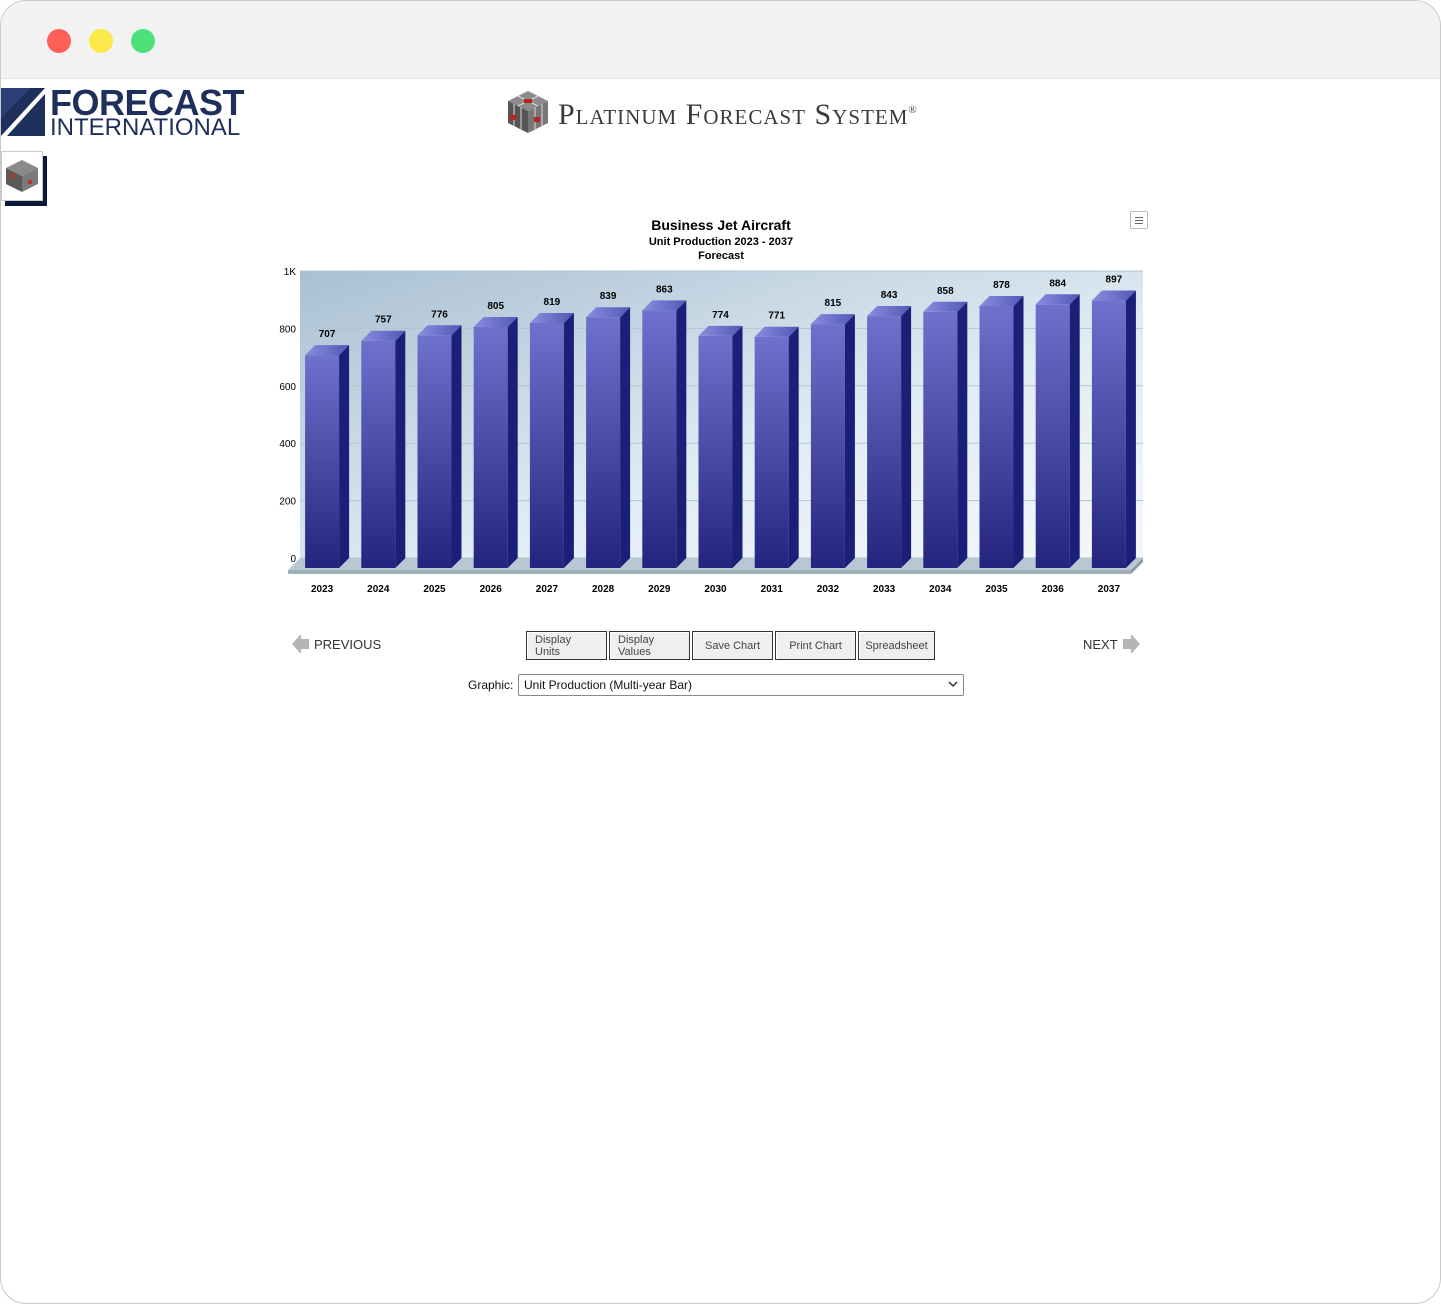 The height and width of the screenshot is (1304, 1441). I want to click on minimize-window-button, so click(101, 41).